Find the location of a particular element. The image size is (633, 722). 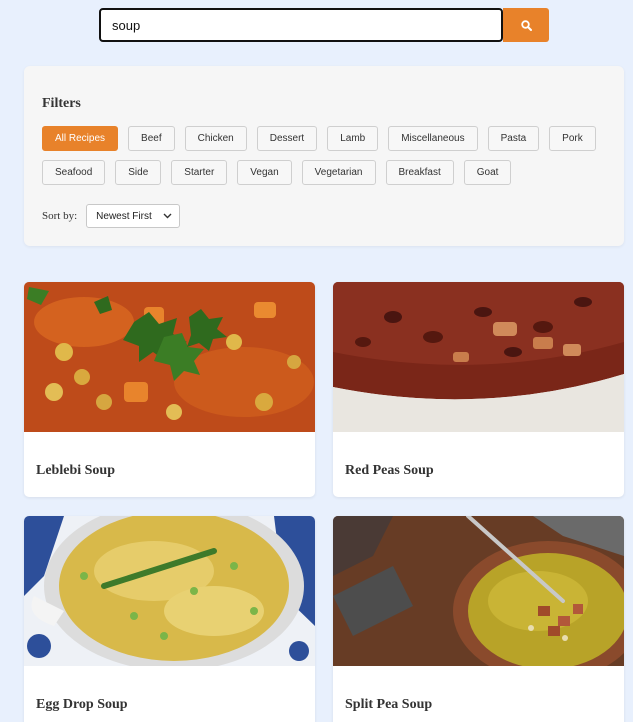

filter-chip-dessert: Dessert is located at coordinates (287, 138).